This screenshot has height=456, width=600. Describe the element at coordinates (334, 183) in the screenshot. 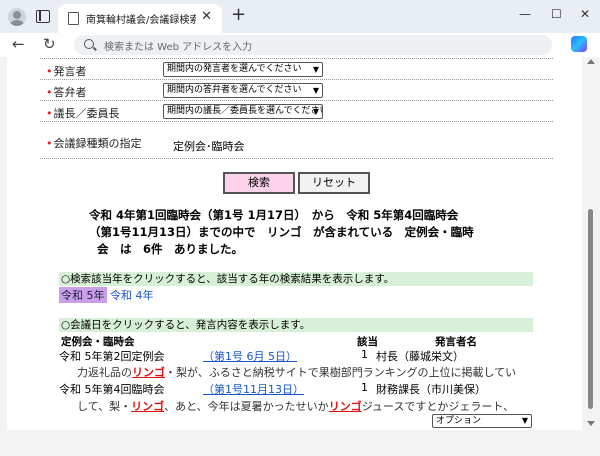

I see `reset-button: リセット` at that location.